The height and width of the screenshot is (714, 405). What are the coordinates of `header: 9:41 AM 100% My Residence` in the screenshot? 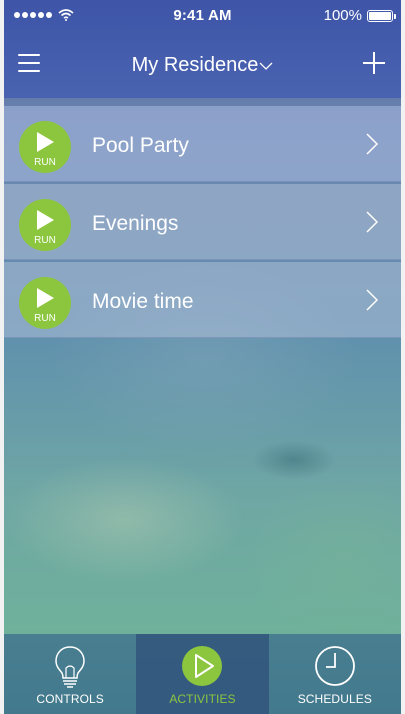 It's located at (202, 49).